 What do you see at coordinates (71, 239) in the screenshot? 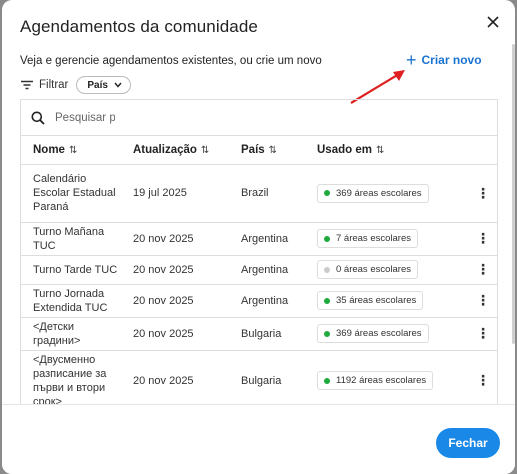
I see `name-cell: Turno Mañana TUC` at bounding box center [71, 239].